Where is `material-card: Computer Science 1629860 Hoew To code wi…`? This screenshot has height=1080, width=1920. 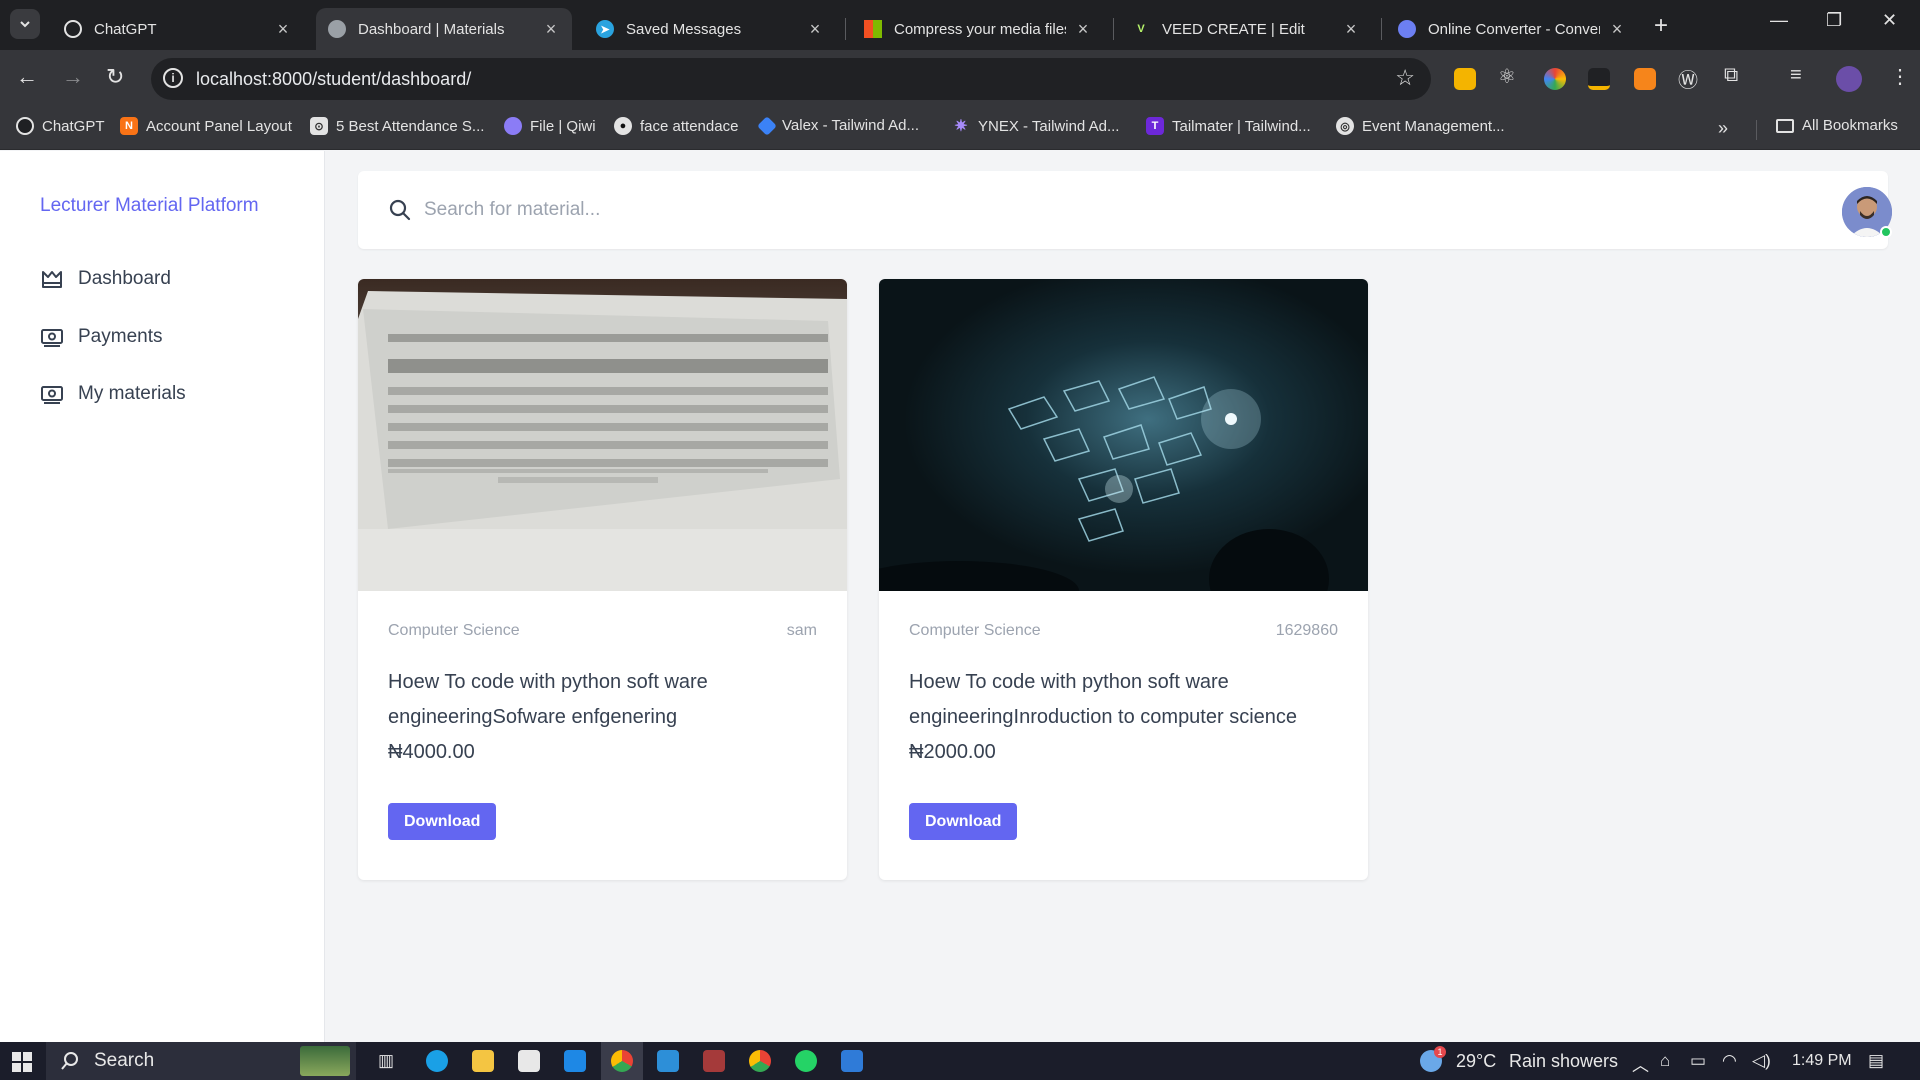
material-card: Computer Science 1629860 Hoew To code wi… is located at coordinates (1123, 579).